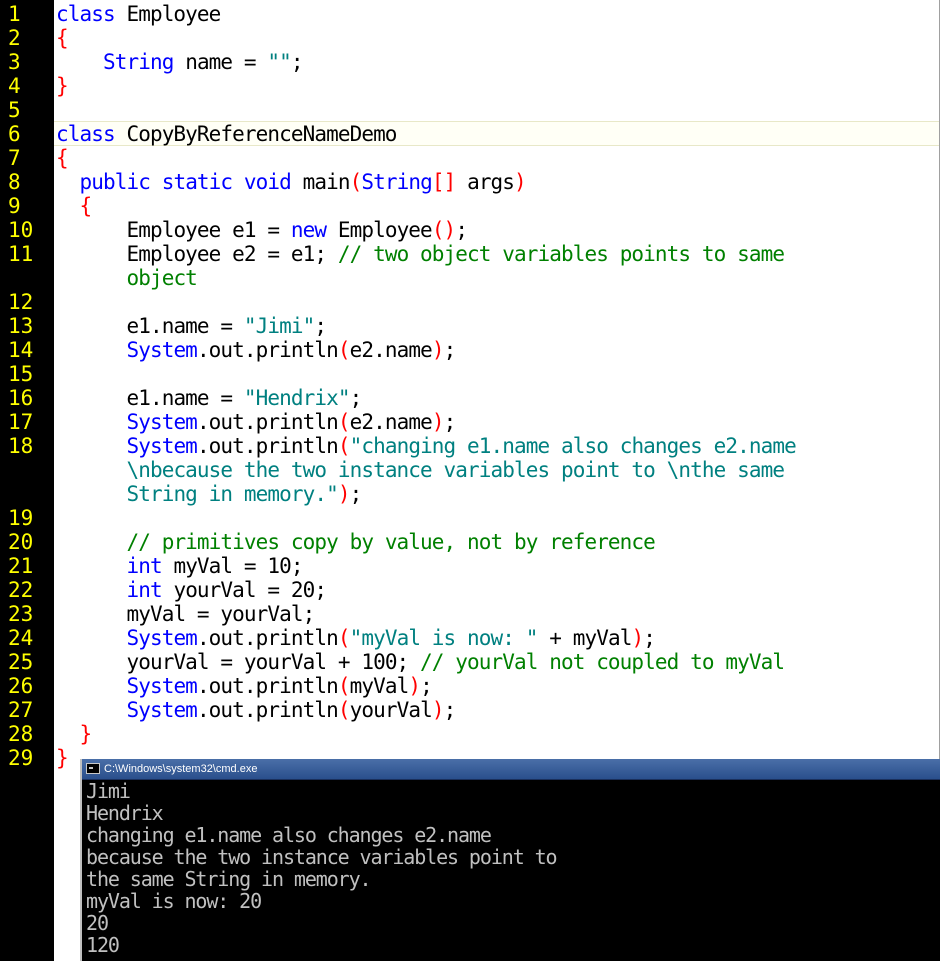 The width and height of the screenshot is (940, 961). I want to click on console-titlebar: C:\Windows\system32\cmd.exe, so click(511, 769).